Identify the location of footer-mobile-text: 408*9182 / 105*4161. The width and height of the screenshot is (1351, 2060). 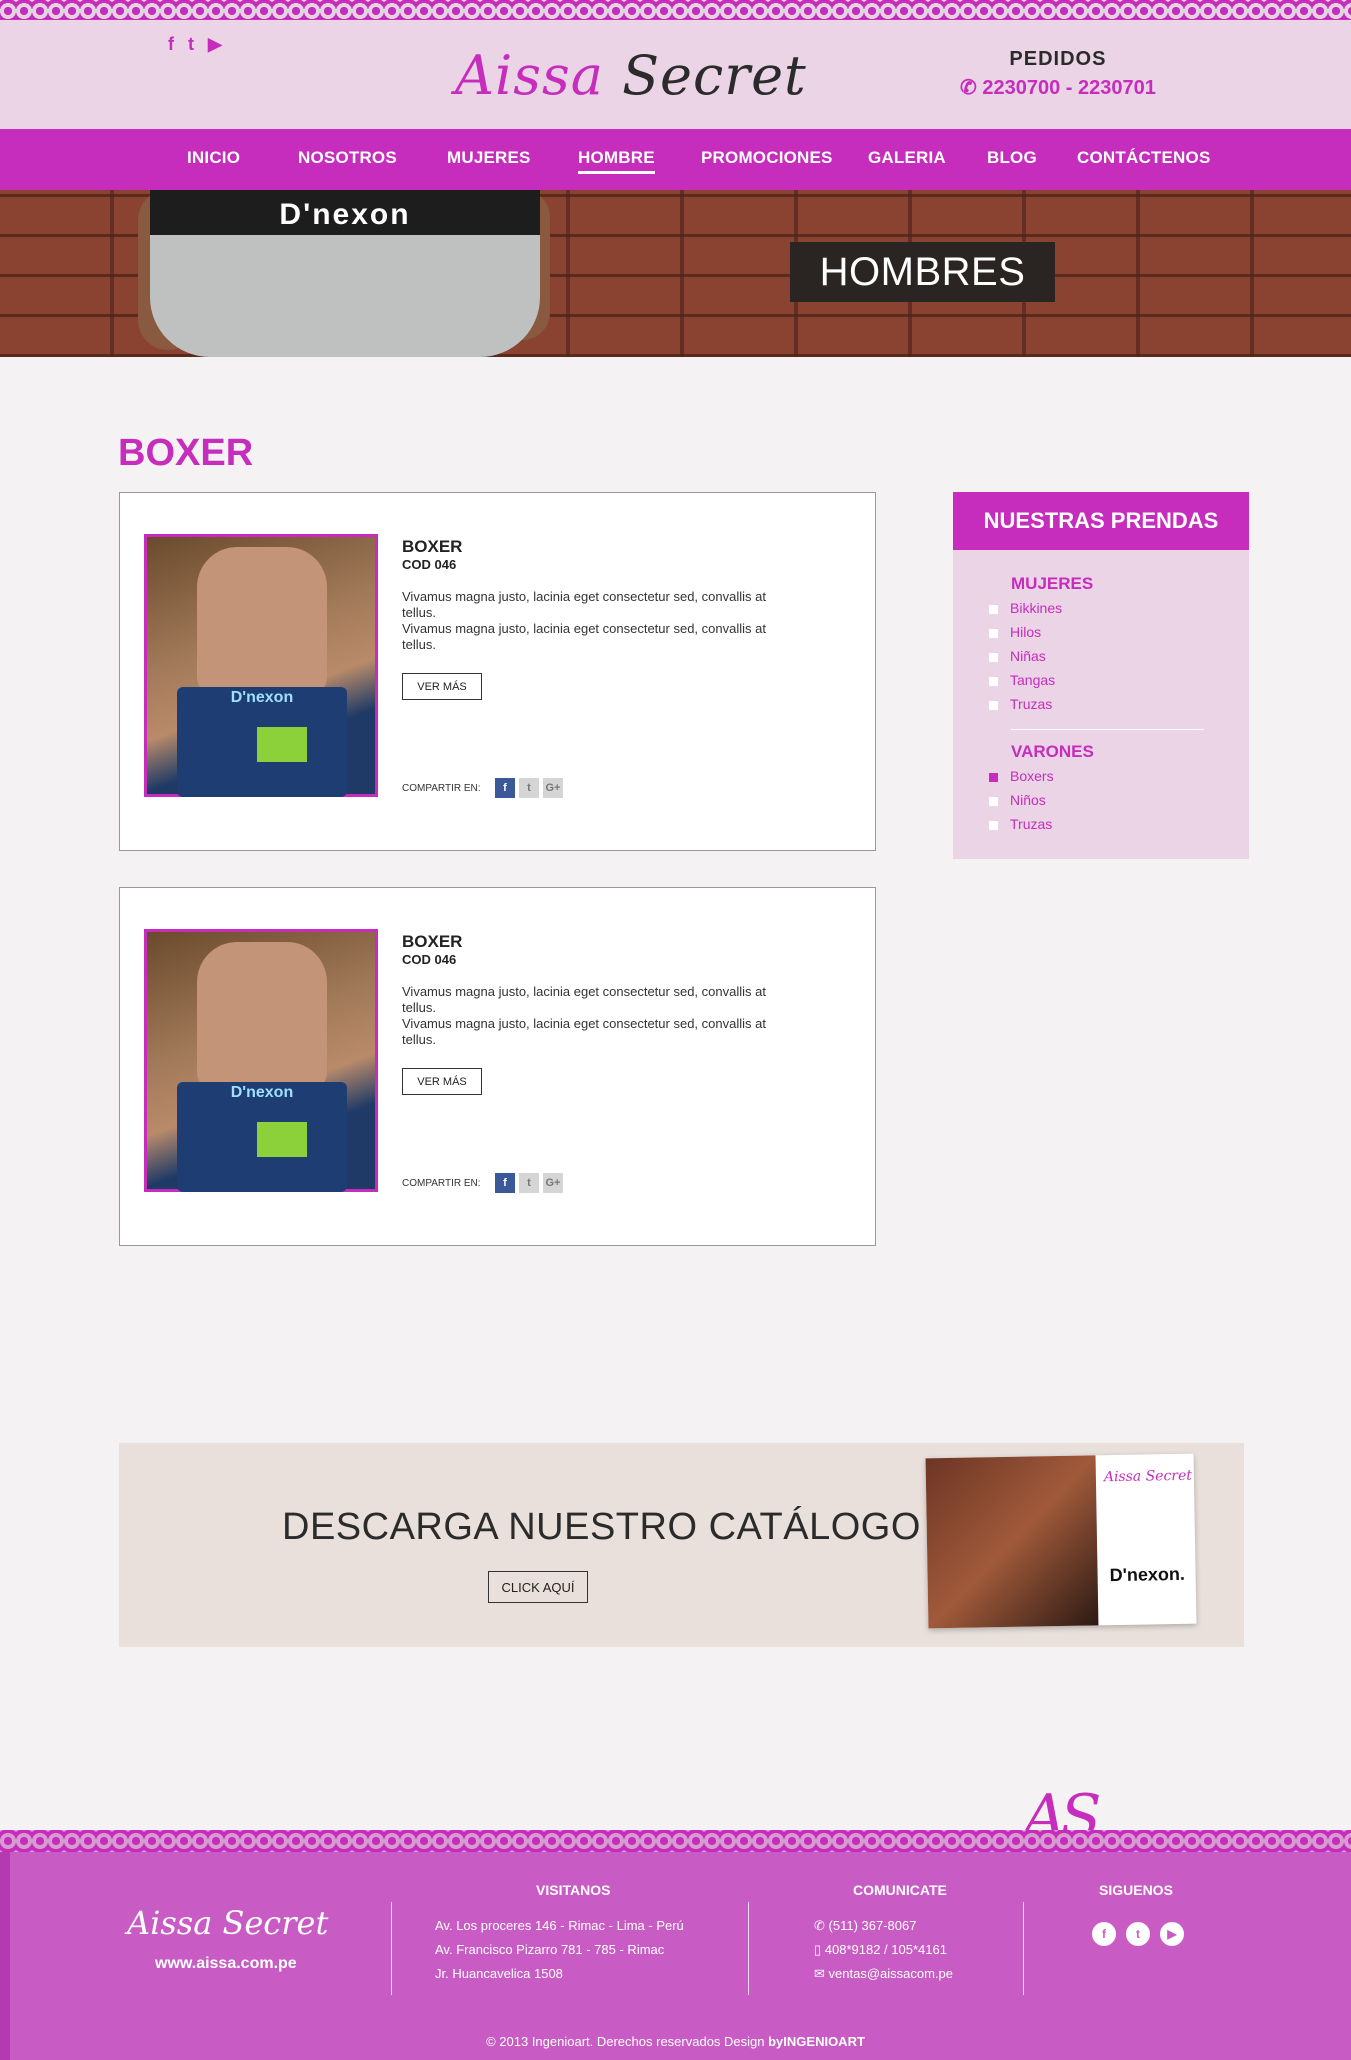
(885, 1949).